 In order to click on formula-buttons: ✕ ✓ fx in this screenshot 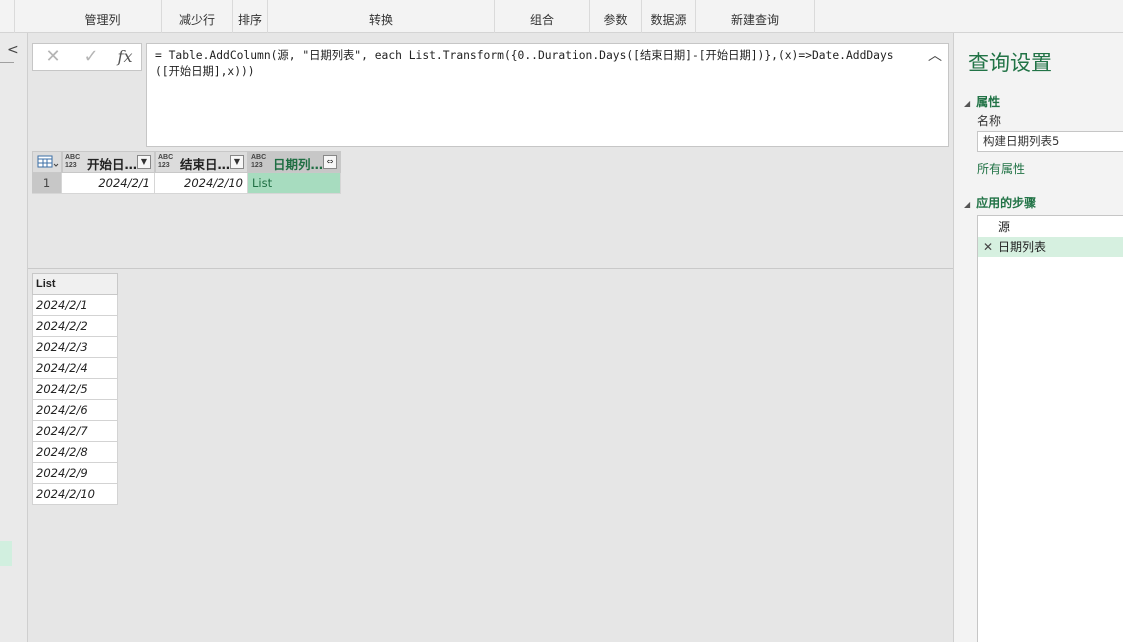, I will do `click(87, 57)`.